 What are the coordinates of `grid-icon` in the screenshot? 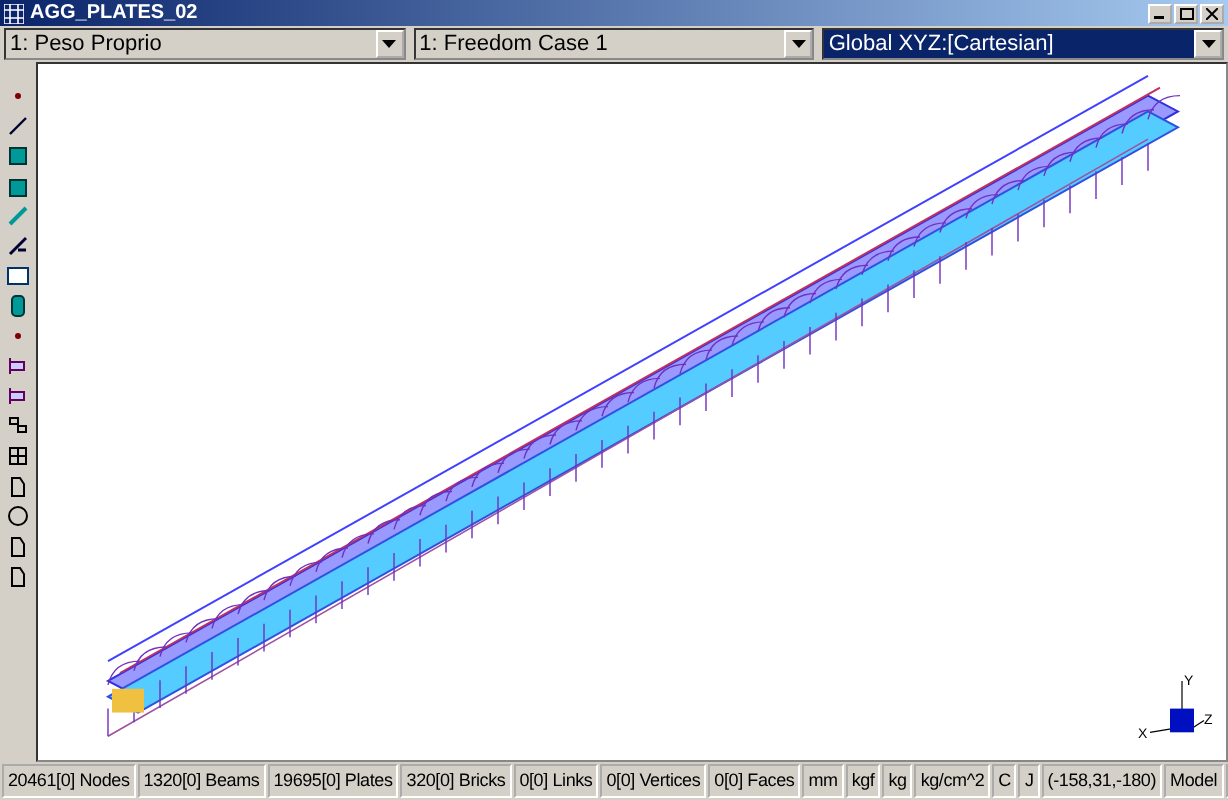 It's located at (14, 13).